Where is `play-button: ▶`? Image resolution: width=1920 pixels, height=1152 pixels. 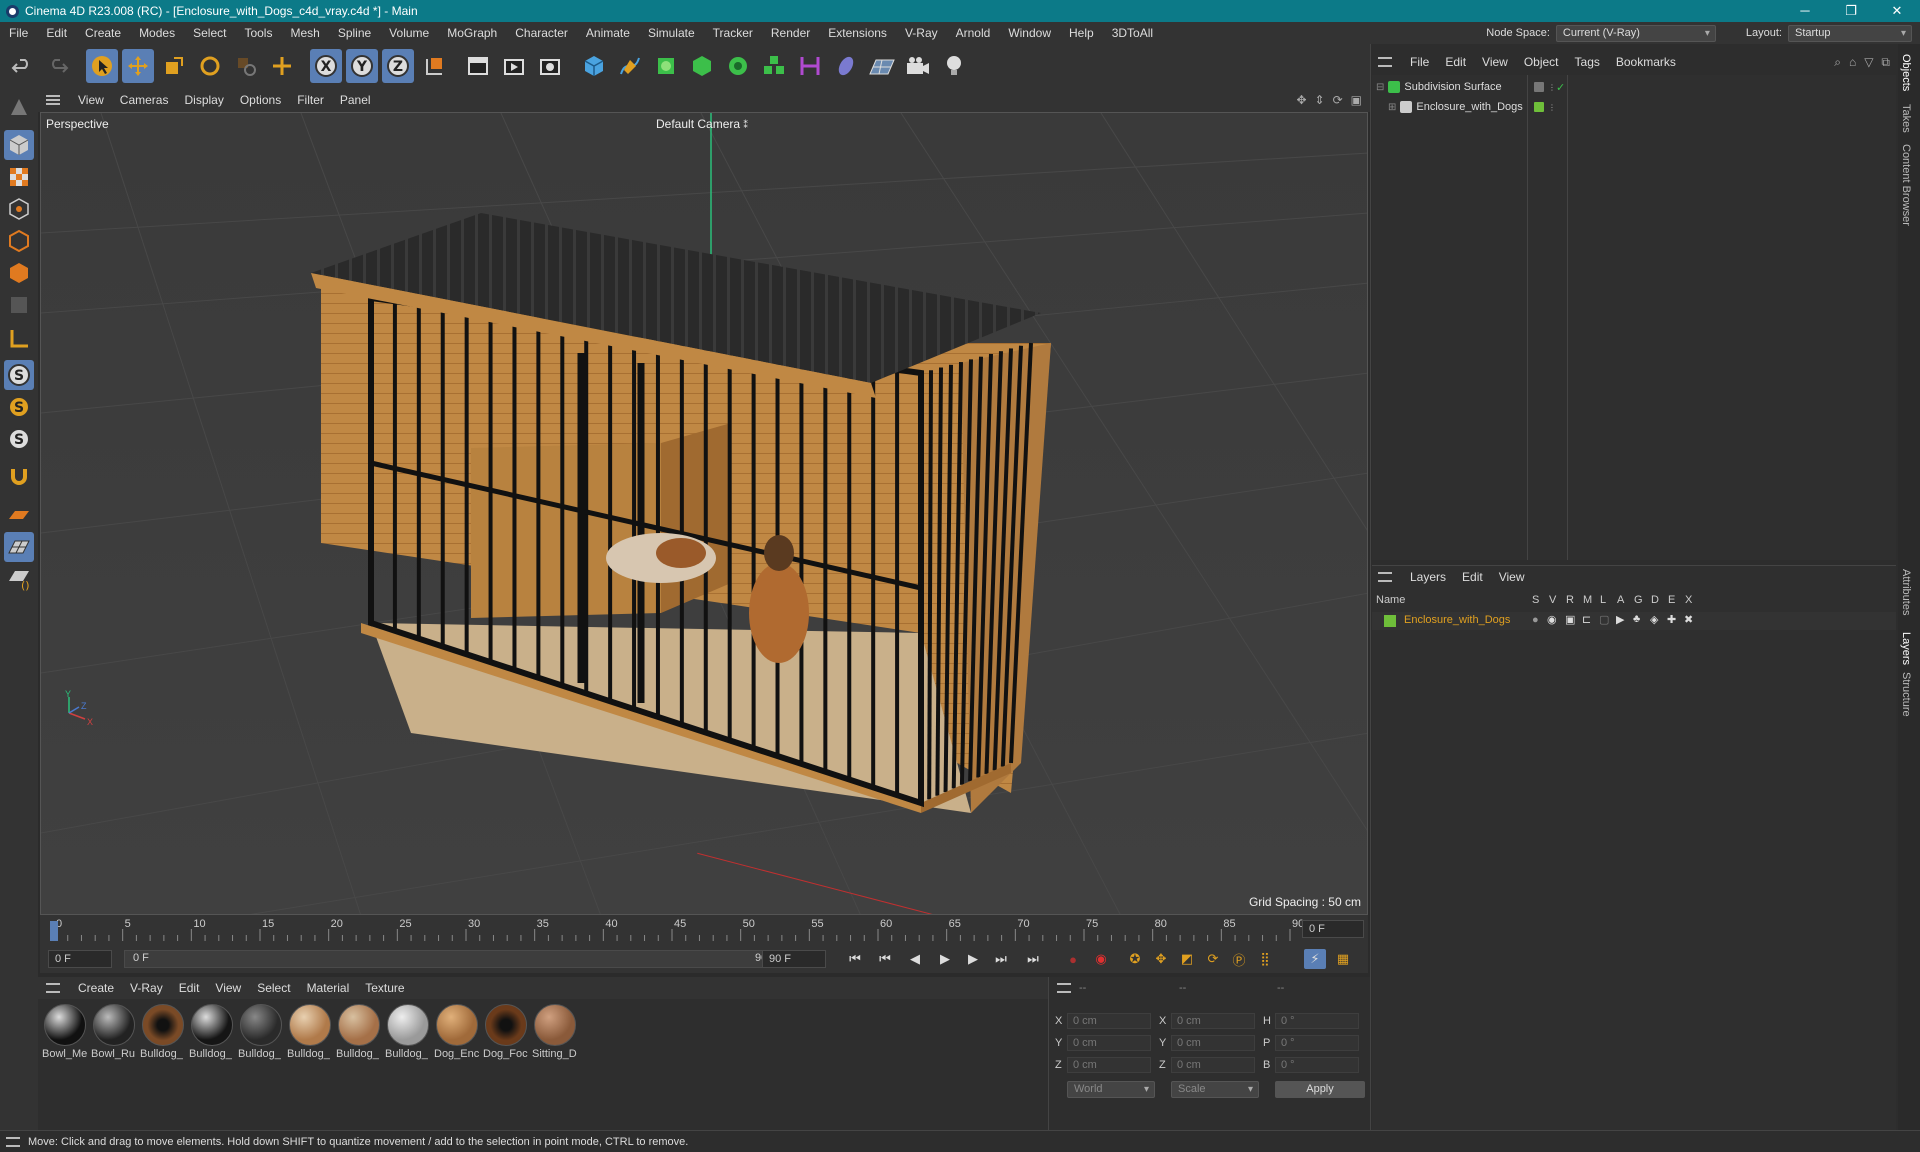 play-button: ▶ is located at coordinates (945, 959).